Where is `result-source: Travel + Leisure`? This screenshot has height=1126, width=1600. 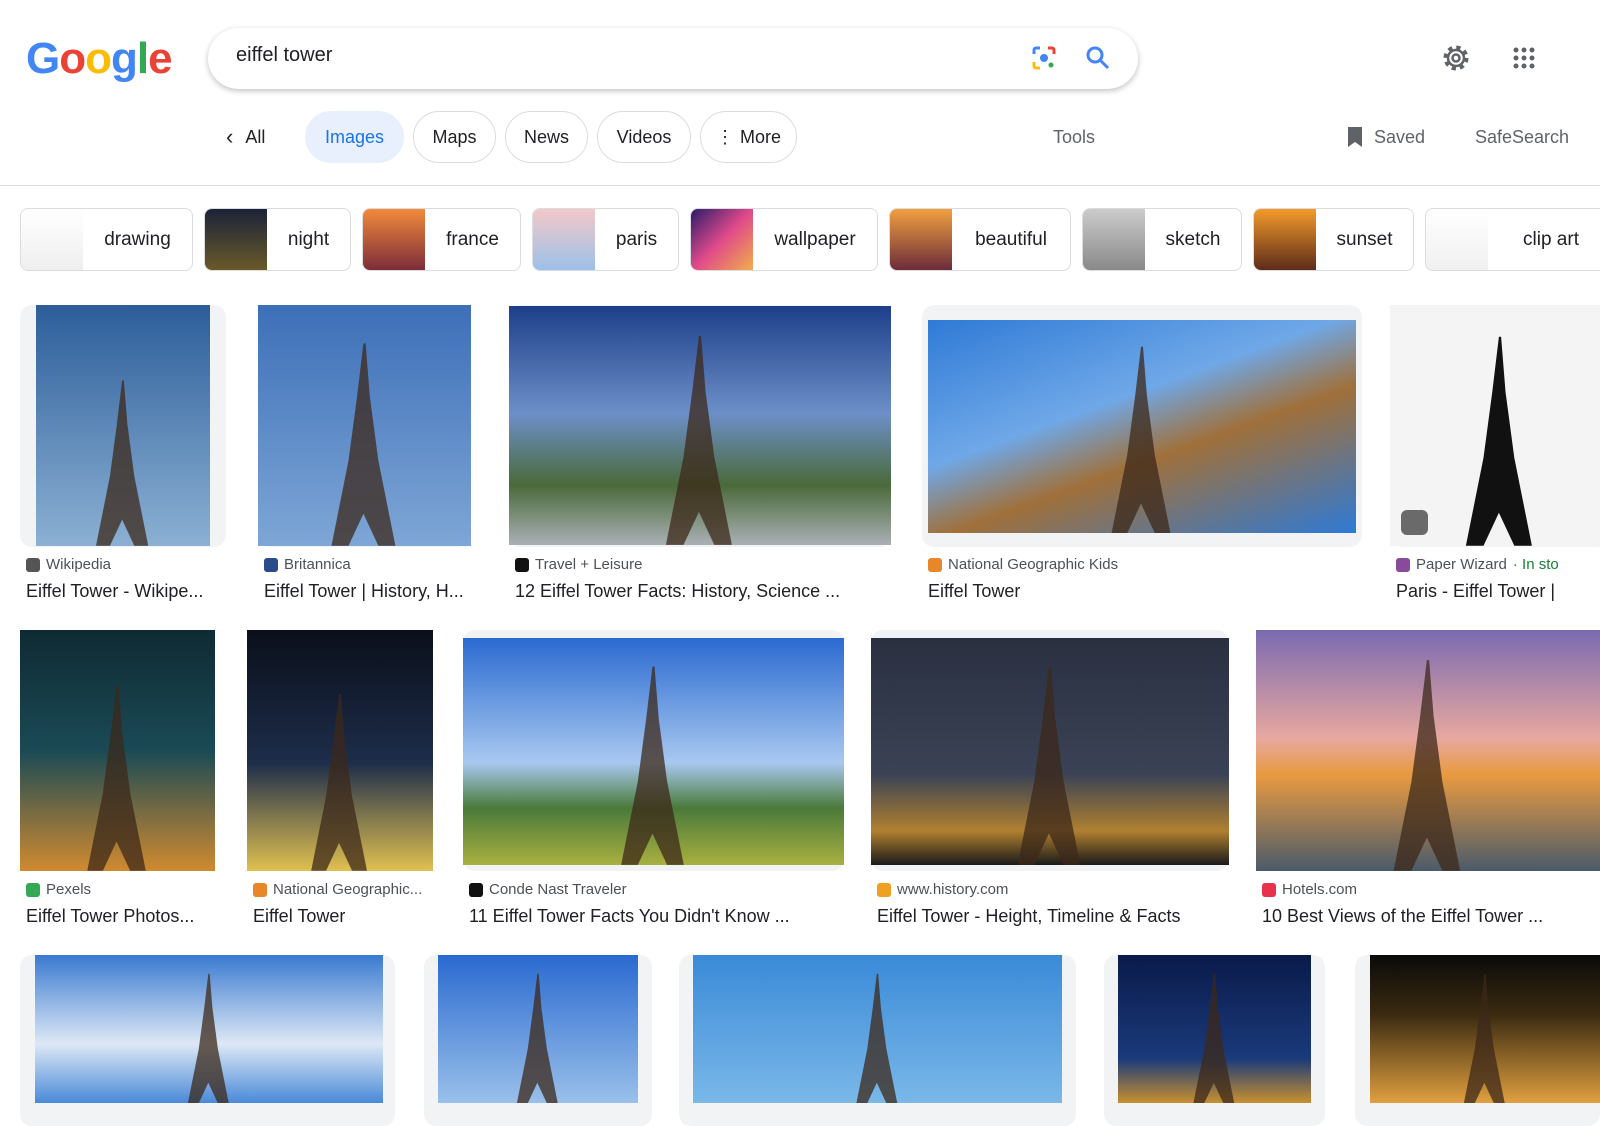
result-source: Travel + Leisure is located at coordinates (578, 564).